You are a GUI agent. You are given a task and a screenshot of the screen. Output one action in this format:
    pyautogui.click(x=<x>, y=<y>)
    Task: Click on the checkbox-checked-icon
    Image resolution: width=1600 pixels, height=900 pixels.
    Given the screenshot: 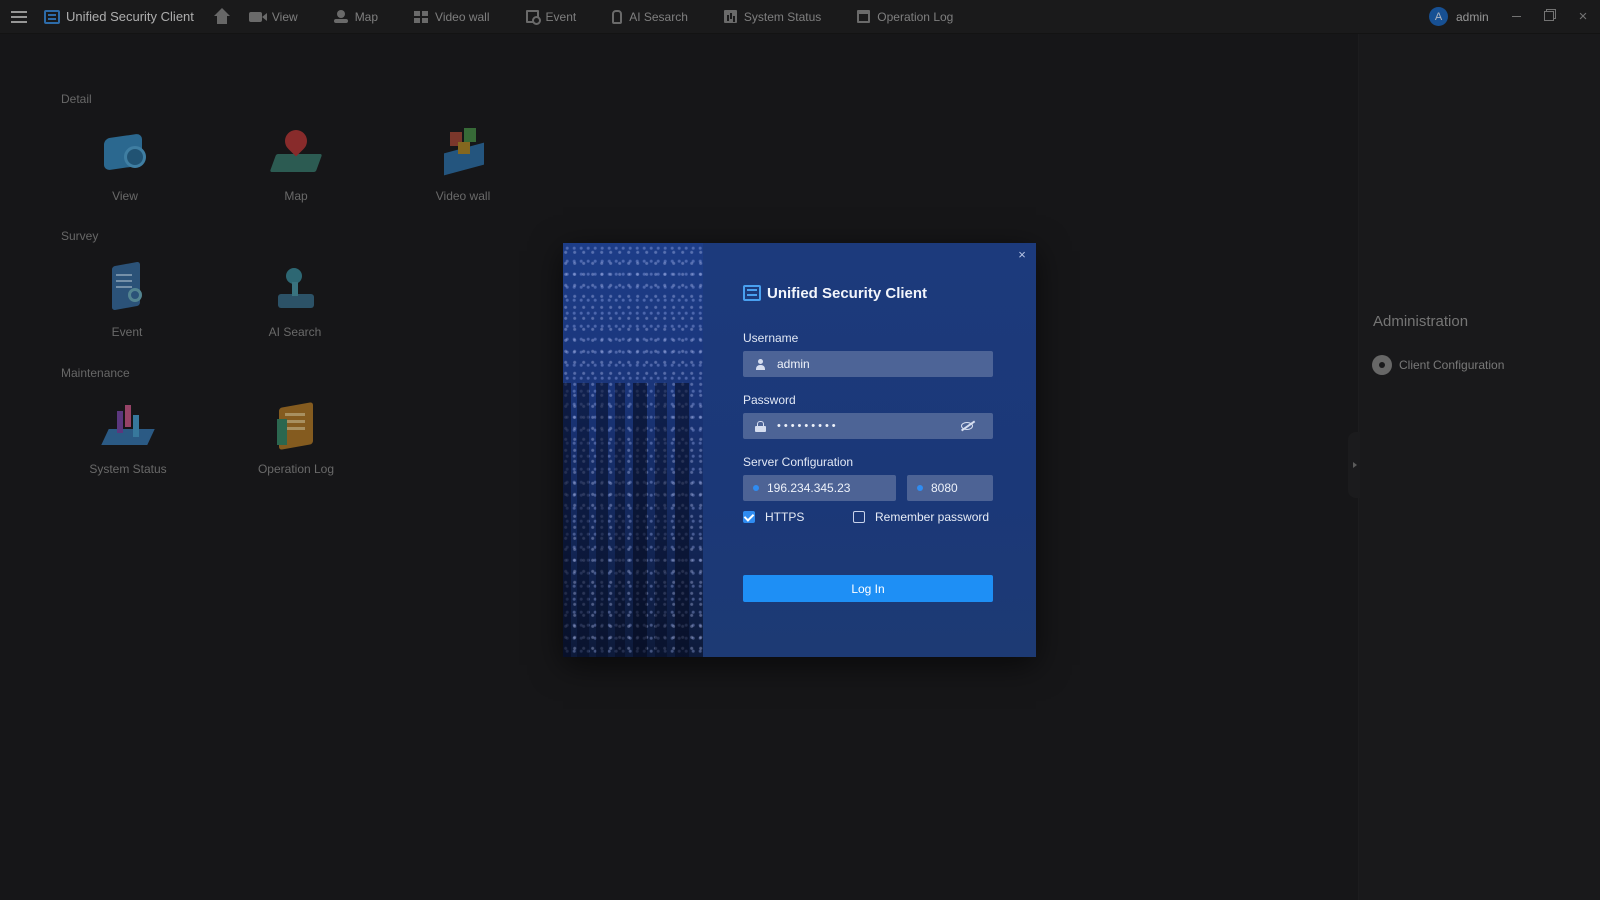 What is the action you would take?
    pyautogui.click(x=749, y=517)
    